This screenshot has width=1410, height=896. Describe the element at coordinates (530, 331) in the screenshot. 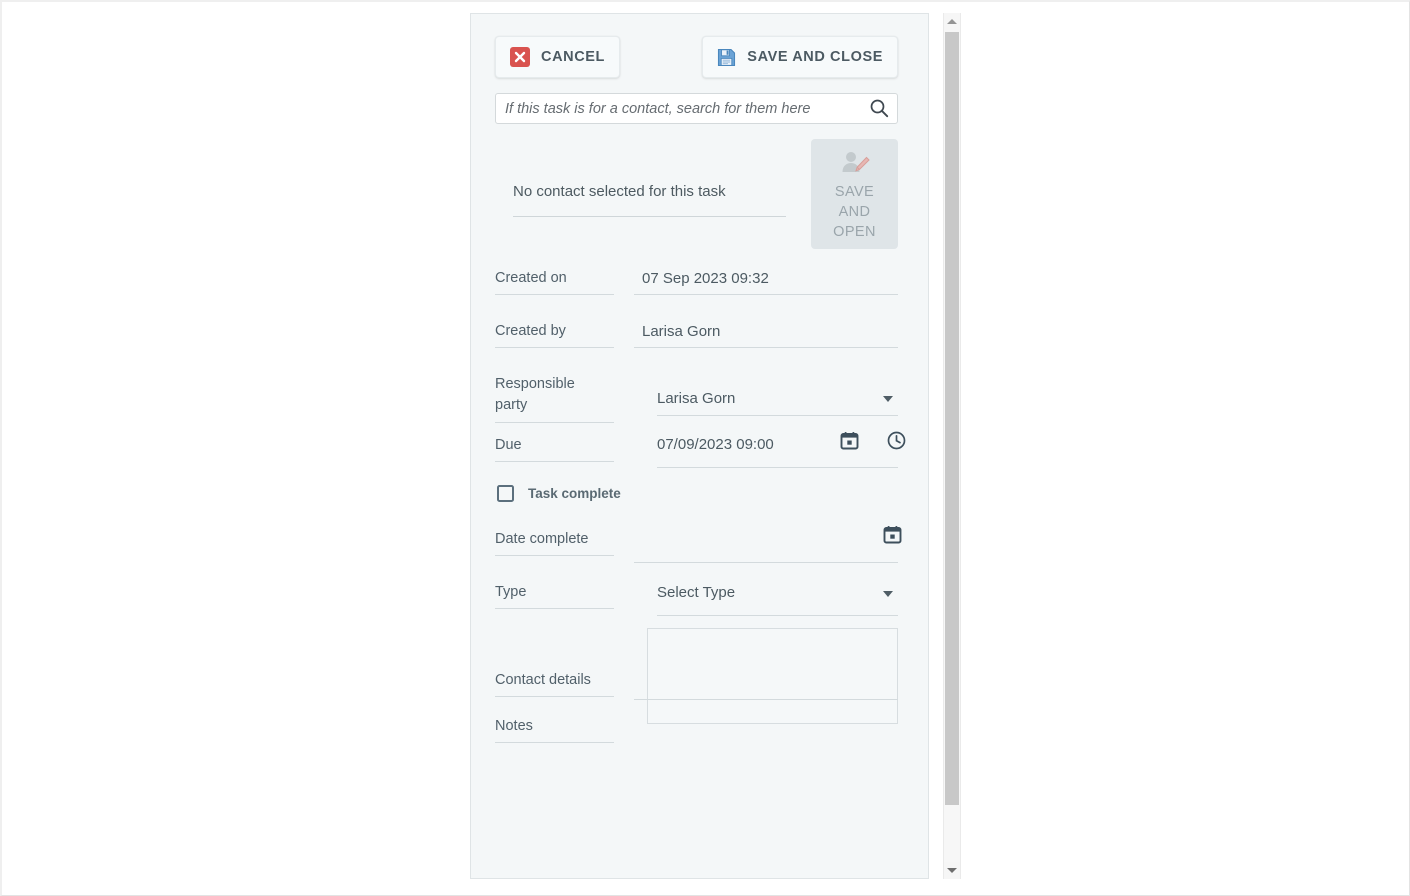

I see `created-by-label: Created by` at that location.